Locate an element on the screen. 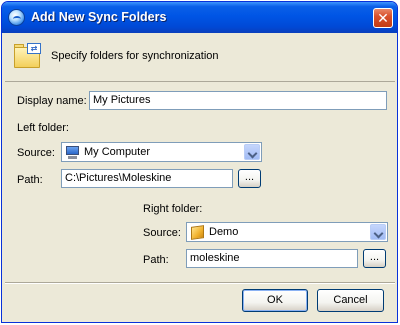  close-button: ✕ is located at coordinates (383, 18).